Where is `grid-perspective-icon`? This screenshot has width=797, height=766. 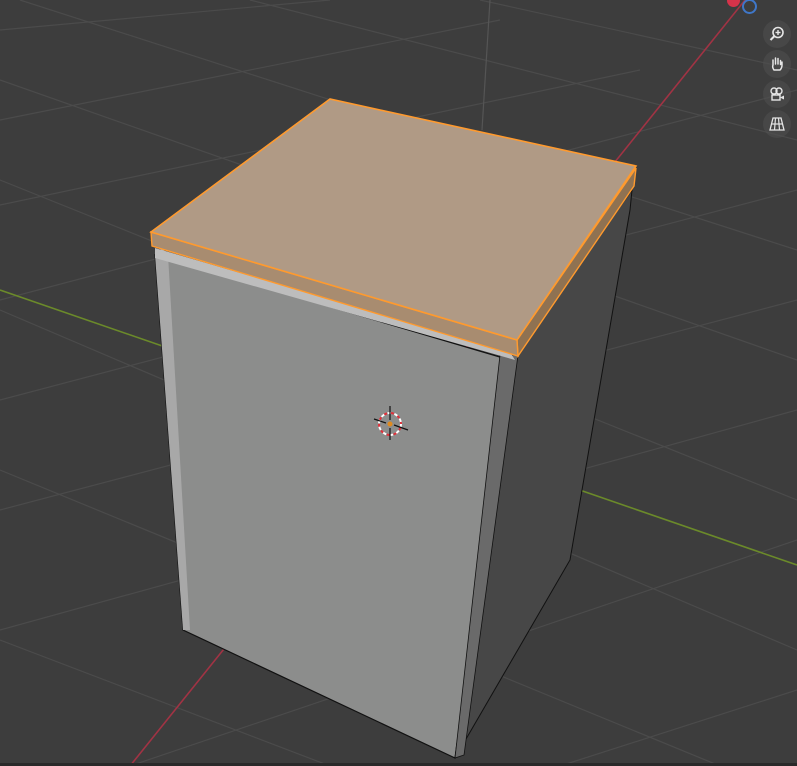
grid-perspective-icon is located at coordinates (777, 124).